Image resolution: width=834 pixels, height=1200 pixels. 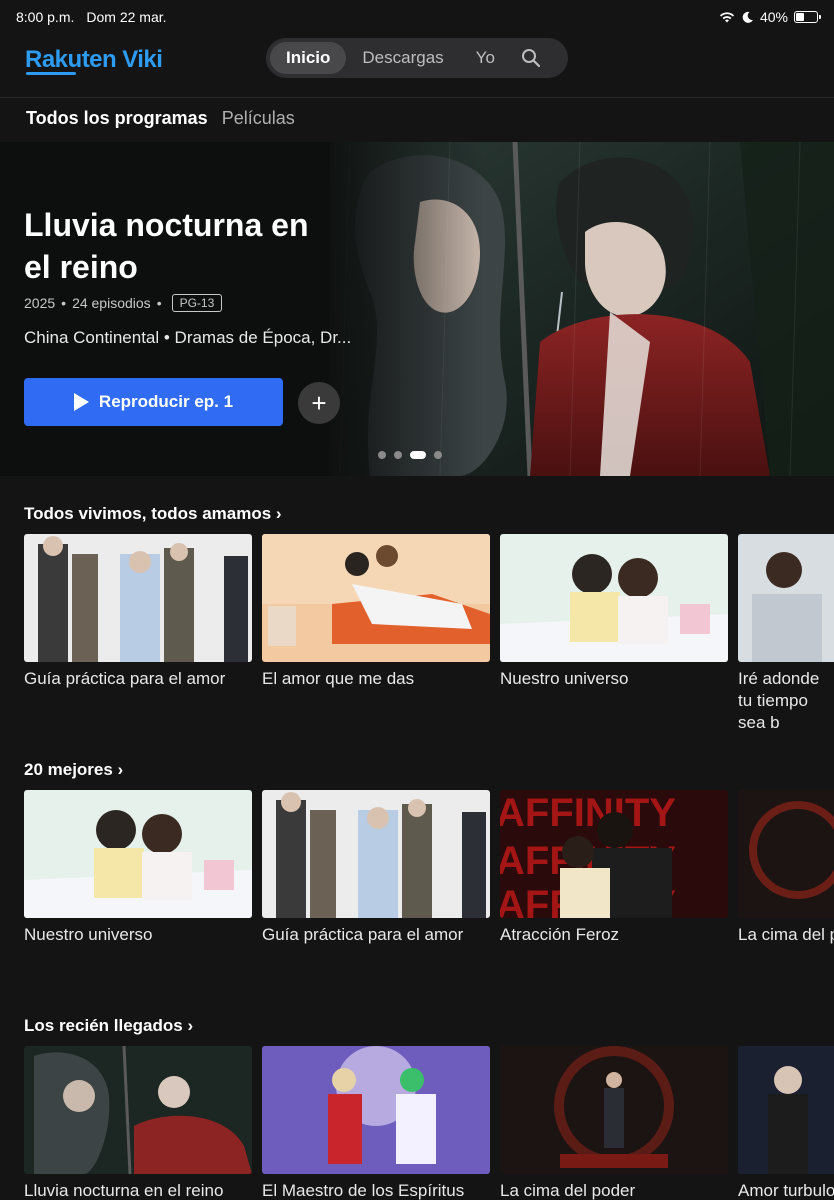 What do you see at coordinates (485, 58) in the screenshot?
I see `nav-yo: Yo` at bounding box center [485, 58].